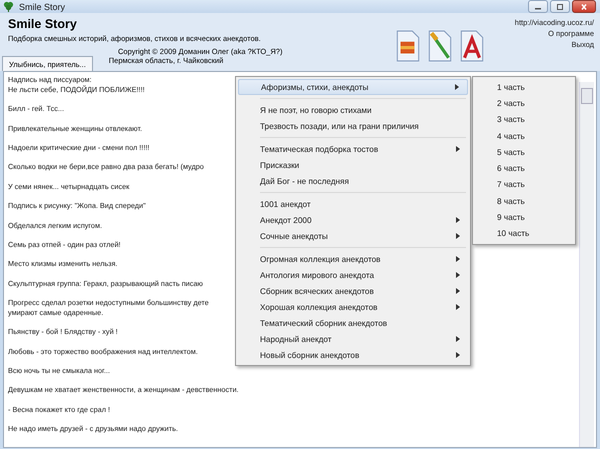  Describe the element at coordinates (471, 46) in the screenshot. I see `document-font-icon` at that location.